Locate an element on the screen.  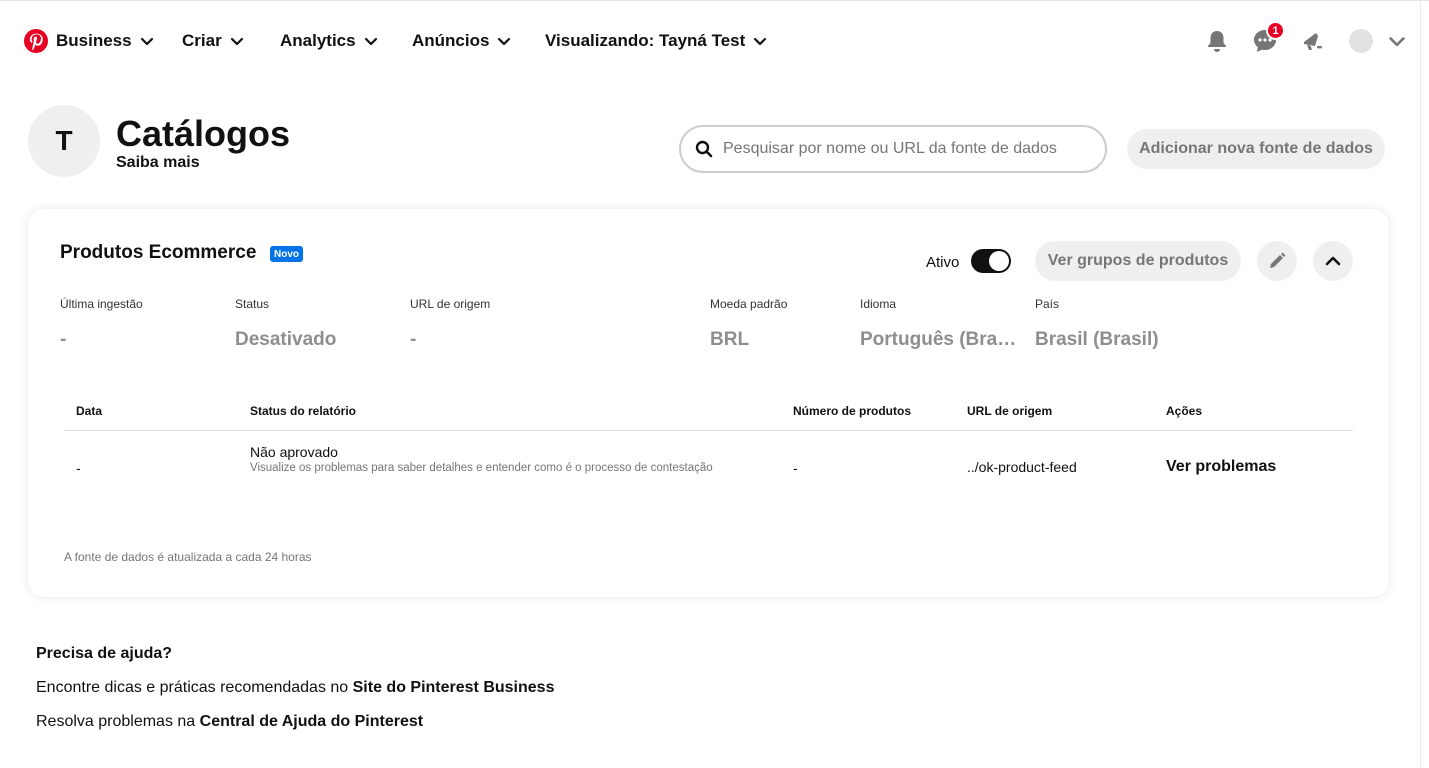
active-label: Ativo is located at coordinates (943, 262).